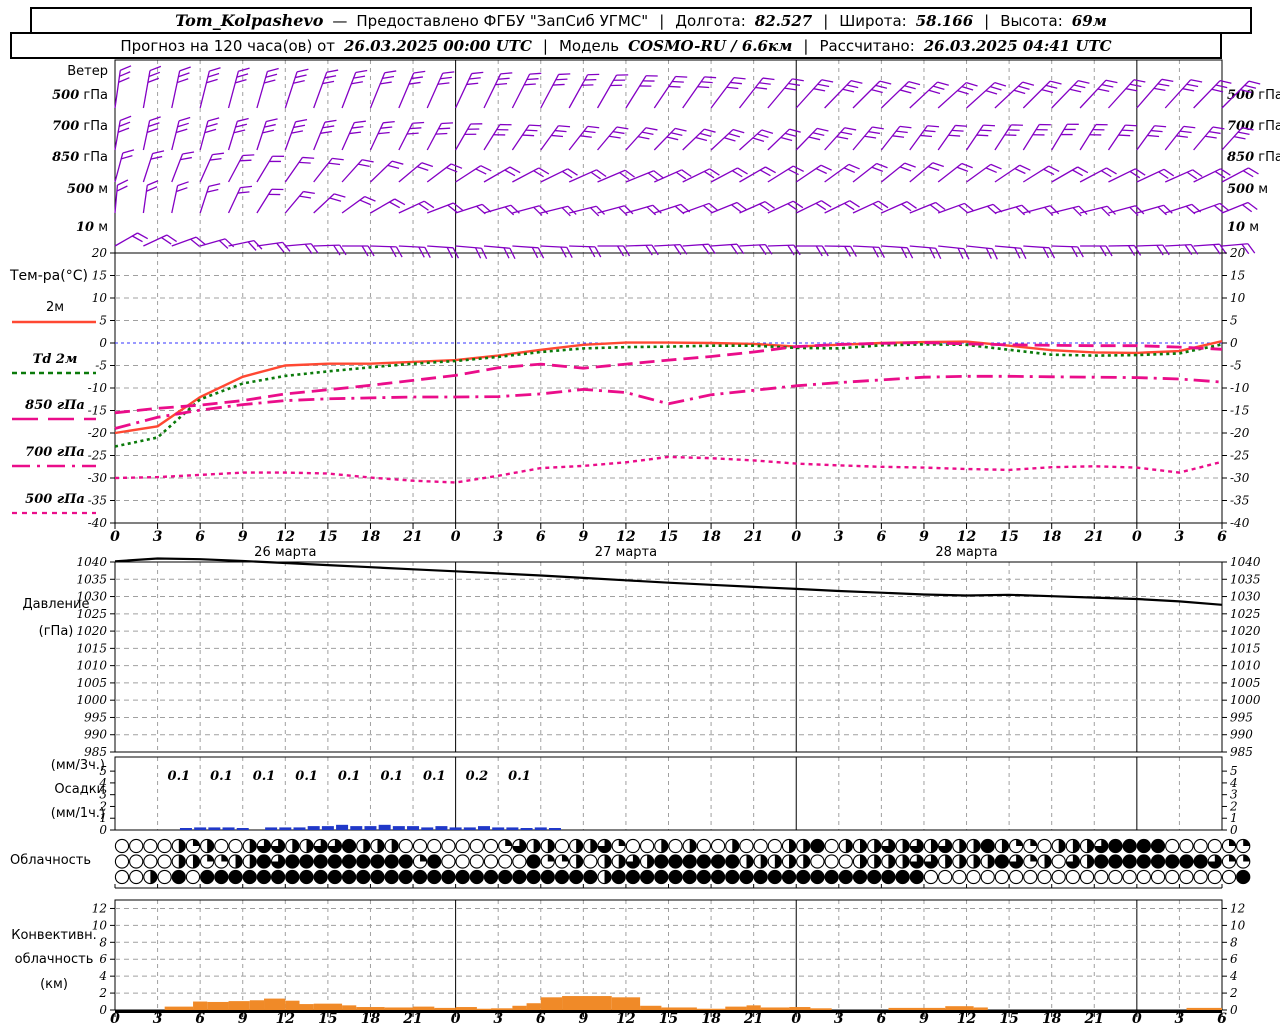  Describe the element at coordinates (98, 523) in the screenshot. I see `svg-text: -40` at that location.